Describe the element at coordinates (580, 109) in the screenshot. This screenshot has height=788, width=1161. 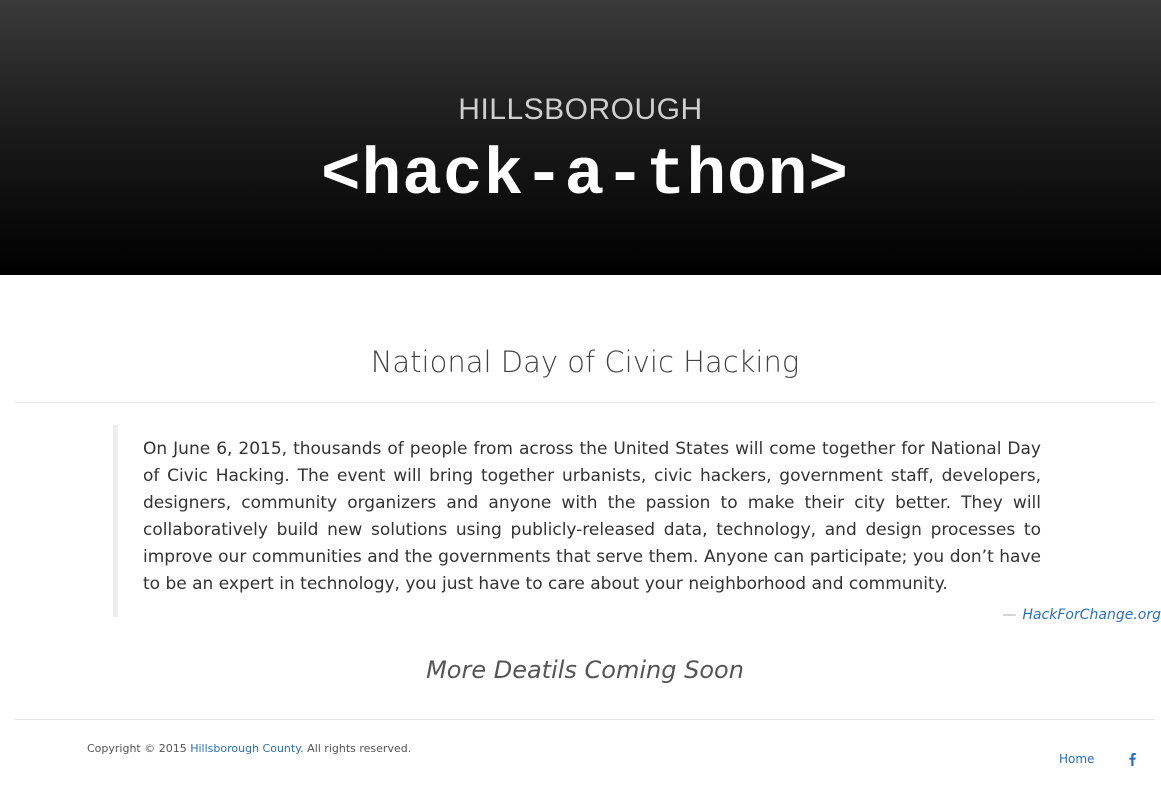
I see `hero-subtitle: HILLSBOROUGH` at that location.